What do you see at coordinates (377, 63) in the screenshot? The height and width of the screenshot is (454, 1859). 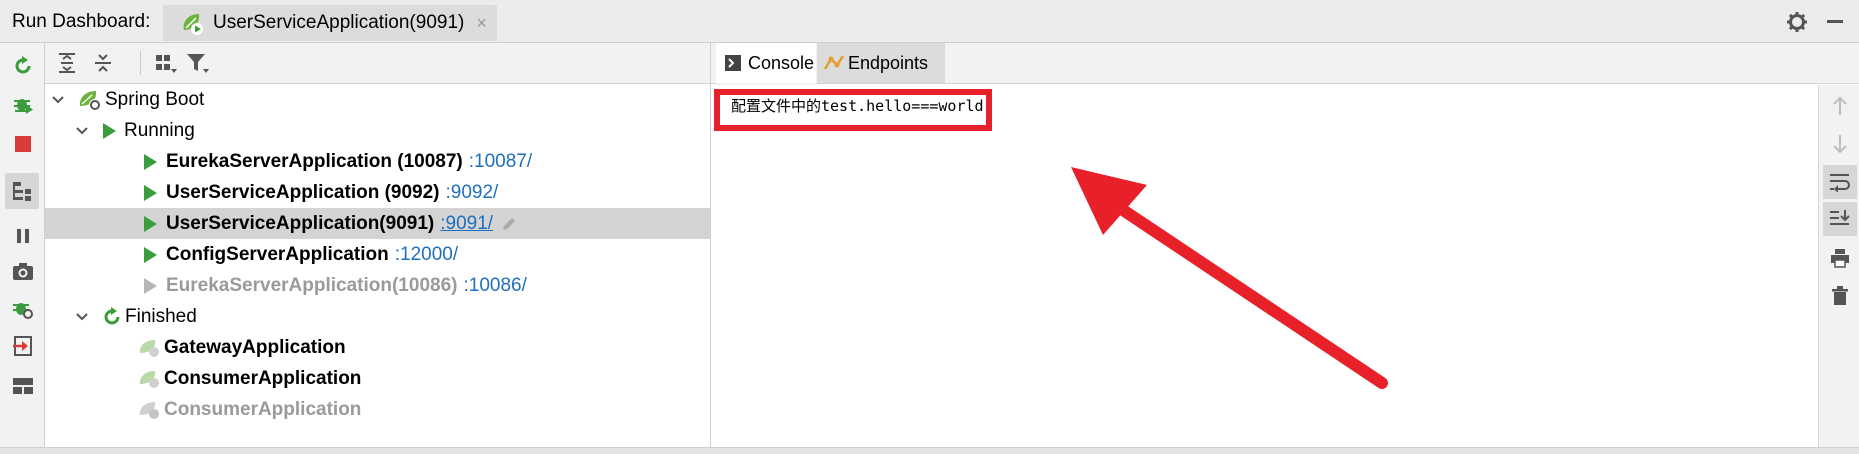 I see `tree-toolbar` at bounding box center [377, 63].